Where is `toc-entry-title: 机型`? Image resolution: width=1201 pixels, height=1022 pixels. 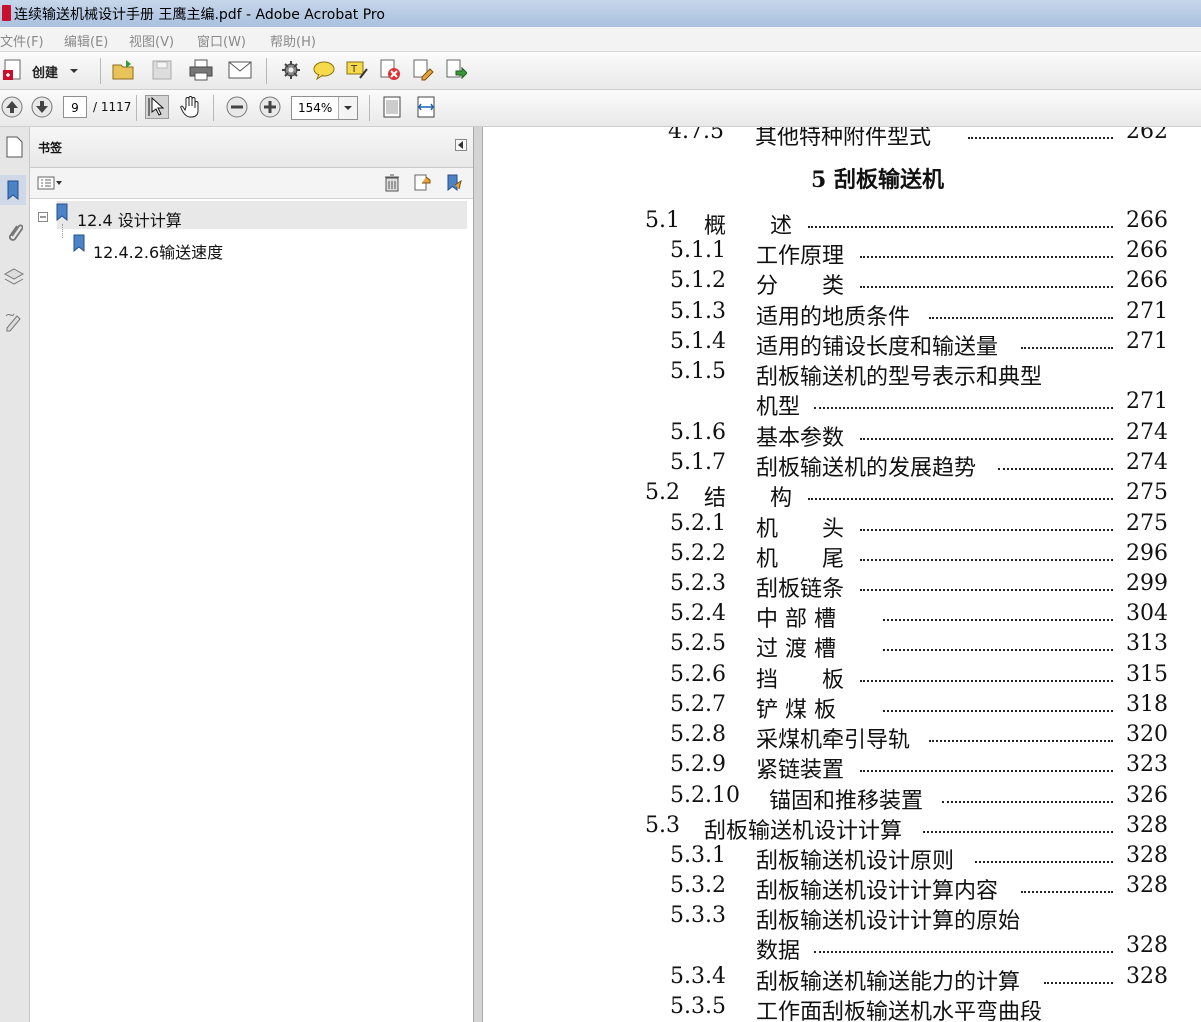
toc-entry-title: 机型 is located at coordinates (778, 407).